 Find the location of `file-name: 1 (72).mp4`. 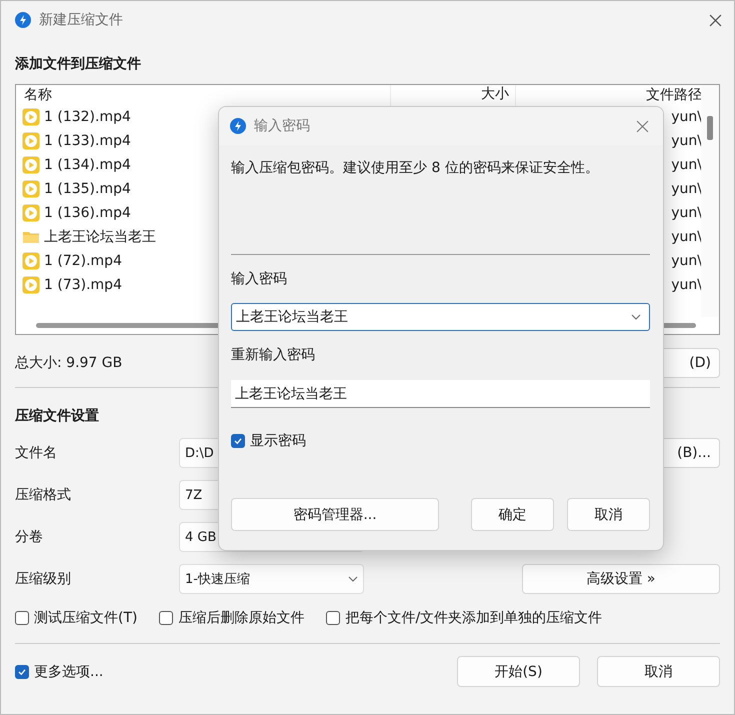

file-name: 1 (72).mp4 is located at coordinates (83, 261).